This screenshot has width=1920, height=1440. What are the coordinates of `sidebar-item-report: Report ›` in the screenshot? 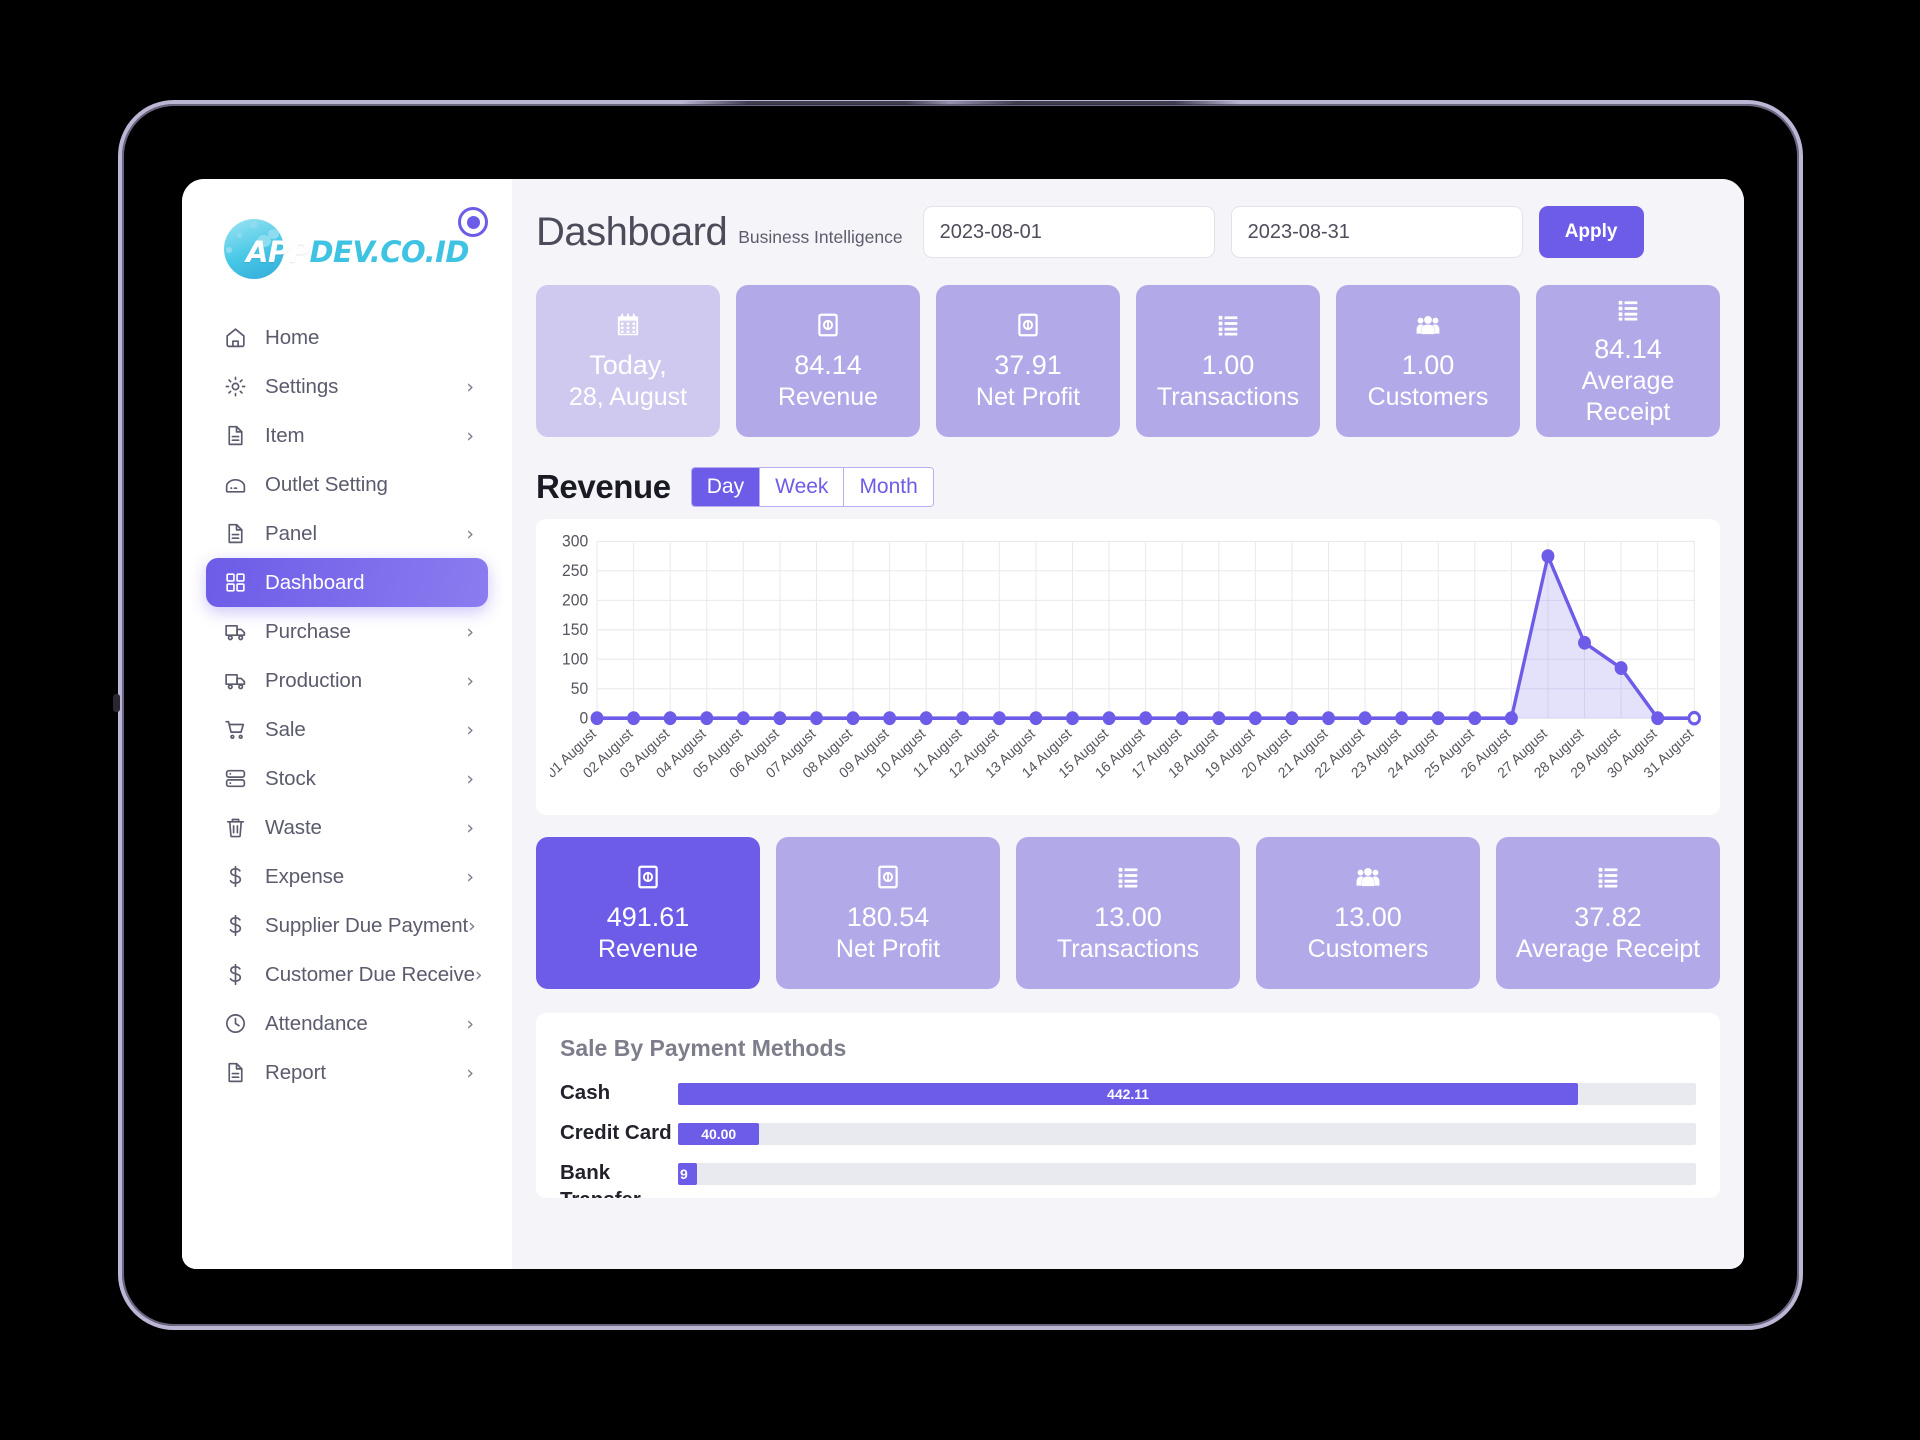 It's located at (347, 1072).